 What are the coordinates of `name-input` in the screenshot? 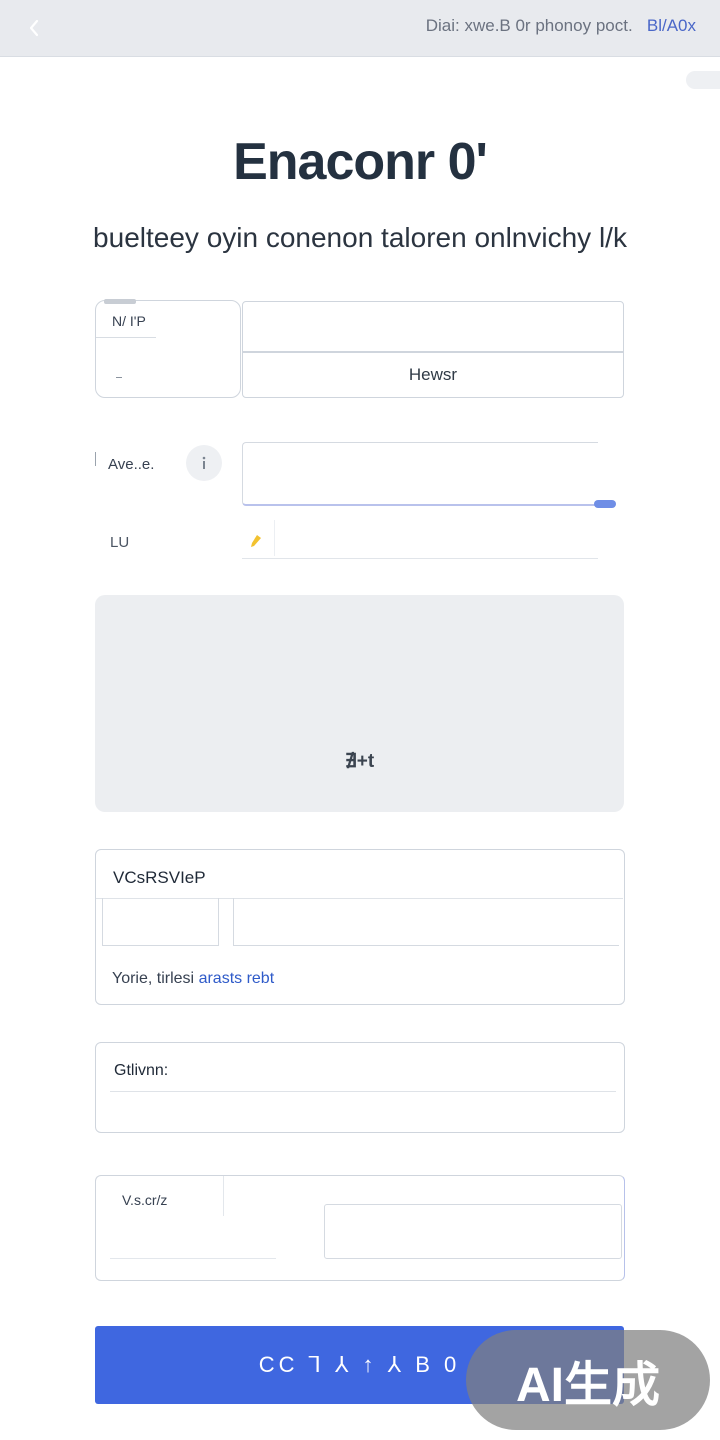 It's located at (433, 326).